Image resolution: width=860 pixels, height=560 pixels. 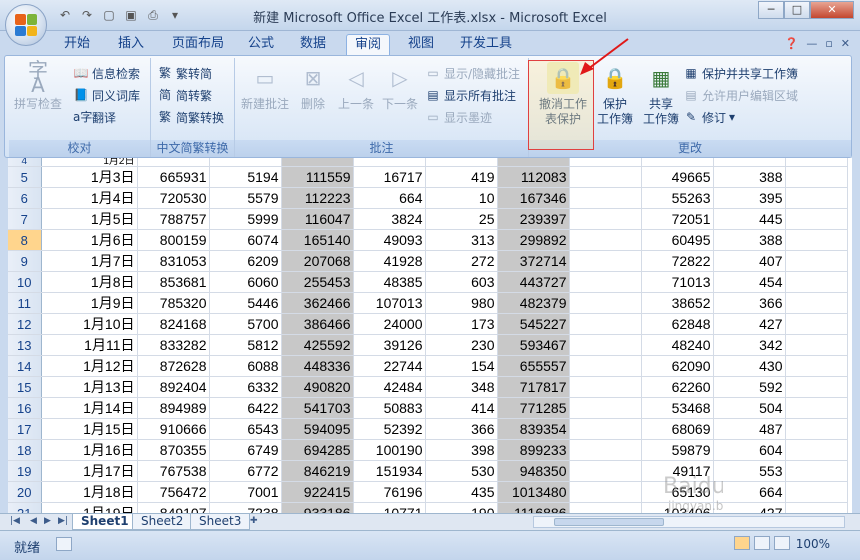 What do you see at coordinates (389, 387) in the screenshot?
I see `cell-f: 42484` at bounding box center [389, 387].